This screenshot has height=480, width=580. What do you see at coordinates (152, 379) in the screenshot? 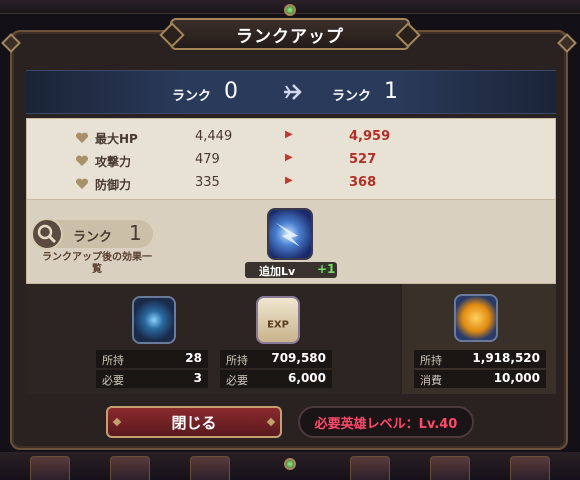
I see `material-1-need-row: 必要 3` at bounding box center [152, 379].